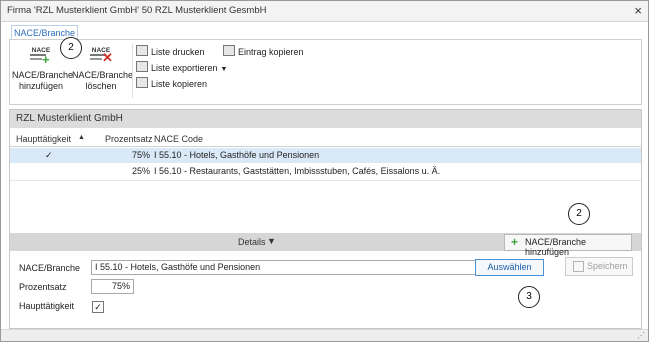  What do you see at coordinates (263, 51) in the screenshot?
I see `copy-entry-button: Eintrag kopieren` at bounding box center [263, 51].